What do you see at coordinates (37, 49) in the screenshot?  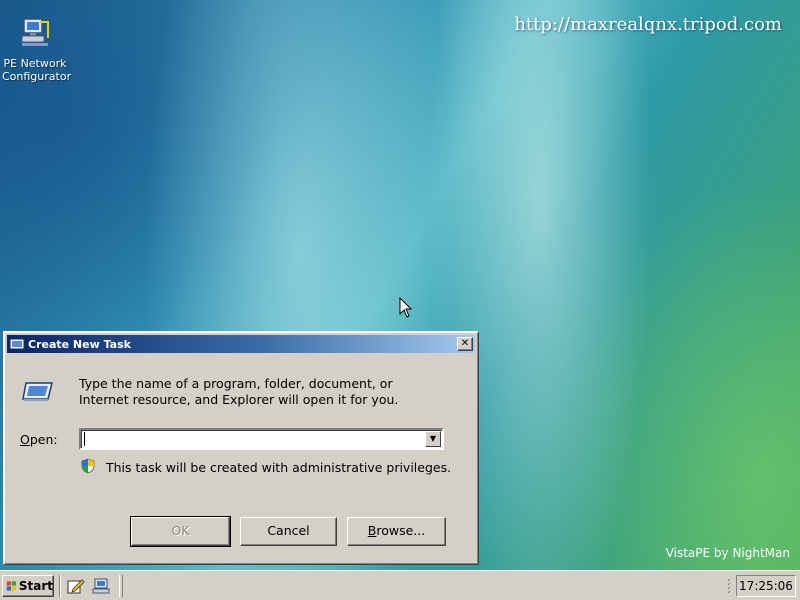 I see `desktop-icon-pe-network-configurator: PE Network Configurator` at bounding box center [37, 49].